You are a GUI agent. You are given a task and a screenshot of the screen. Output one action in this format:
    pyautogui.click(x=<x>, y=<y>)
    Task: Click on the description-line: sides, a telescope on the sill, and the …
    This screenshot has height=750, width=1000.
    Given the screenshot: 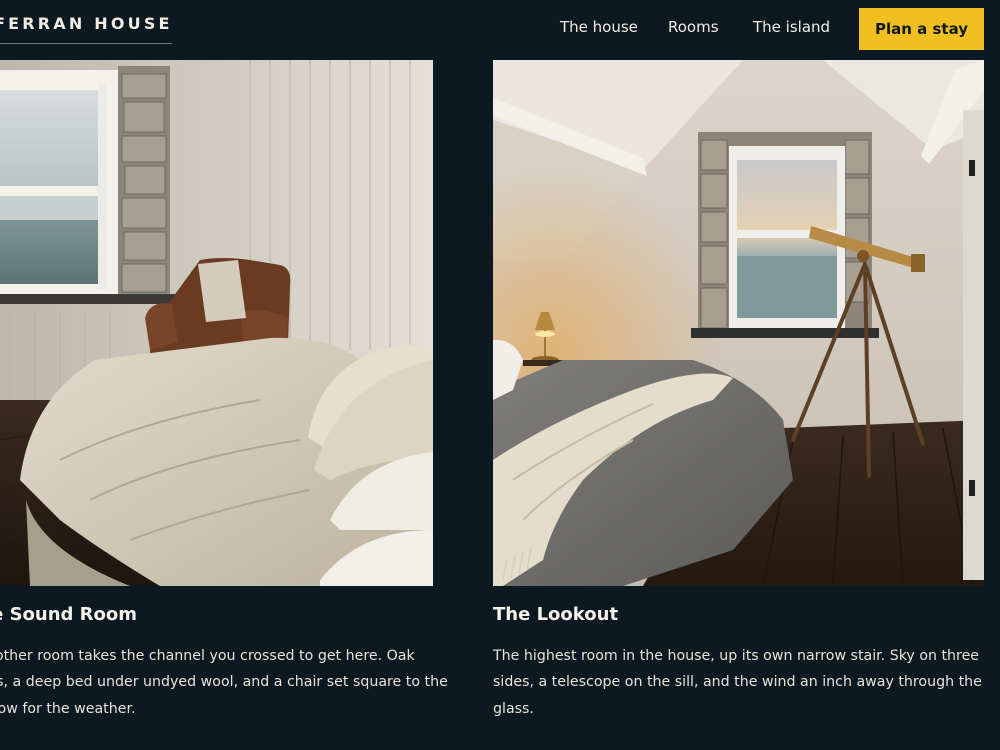 What is the action you would take?
    pyautogui.click(x=737, y=682)
    